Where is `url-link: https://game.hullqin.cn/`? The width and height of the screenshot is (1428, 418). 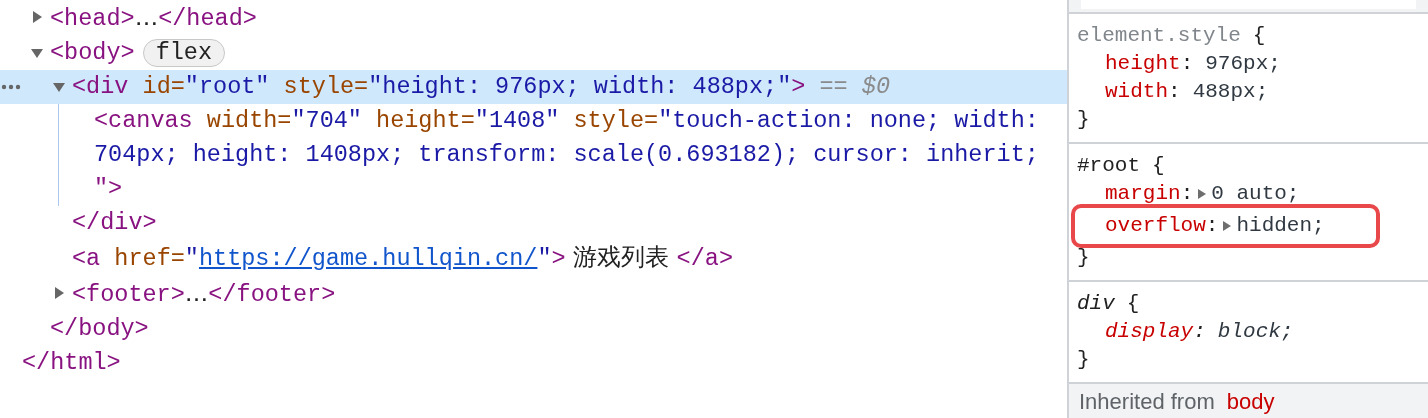 url-link: https://game.hullqin.cn/ is located at coordinates (368, 258).